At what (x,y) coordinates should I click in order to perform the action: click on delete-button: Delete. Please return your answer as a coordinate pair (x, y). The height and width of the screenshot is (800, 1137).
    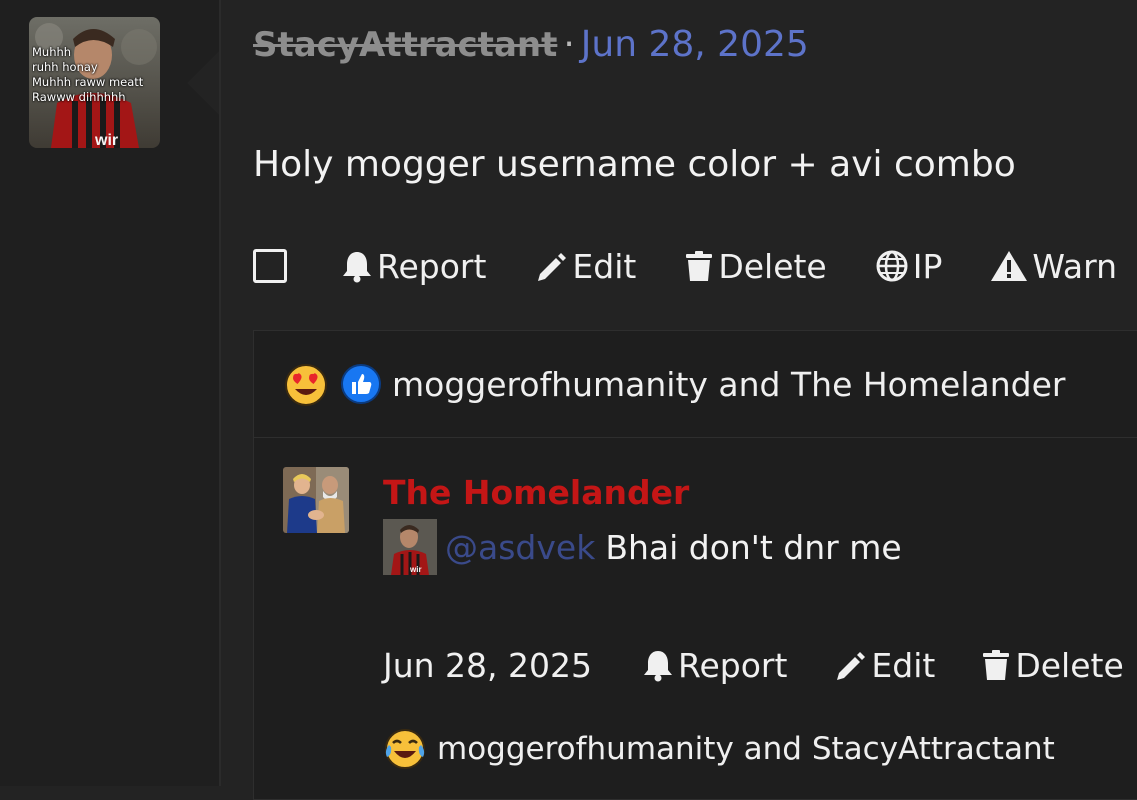
    Looking at the image, I should click on (755, 266).